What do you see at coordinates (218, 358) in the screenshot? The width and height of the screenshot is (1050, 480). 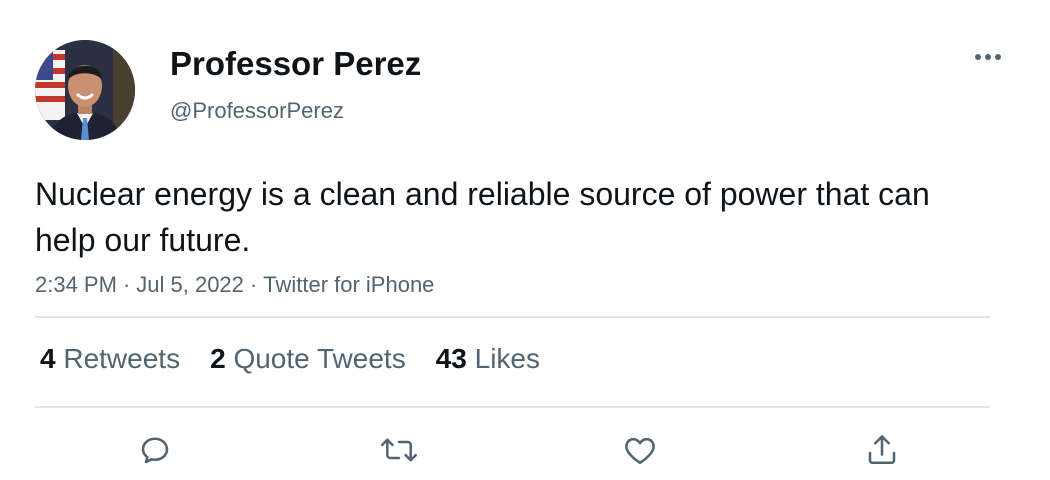 I see `quote-tweets-count: 2` at bounding box center [218, 358].